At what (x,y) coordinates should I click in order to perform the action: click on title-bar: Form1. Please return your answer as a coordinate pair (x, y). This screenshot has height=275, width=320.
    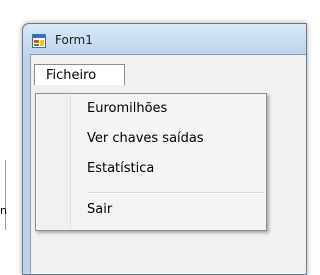
    Looking at the image, I should click on (164, 39).